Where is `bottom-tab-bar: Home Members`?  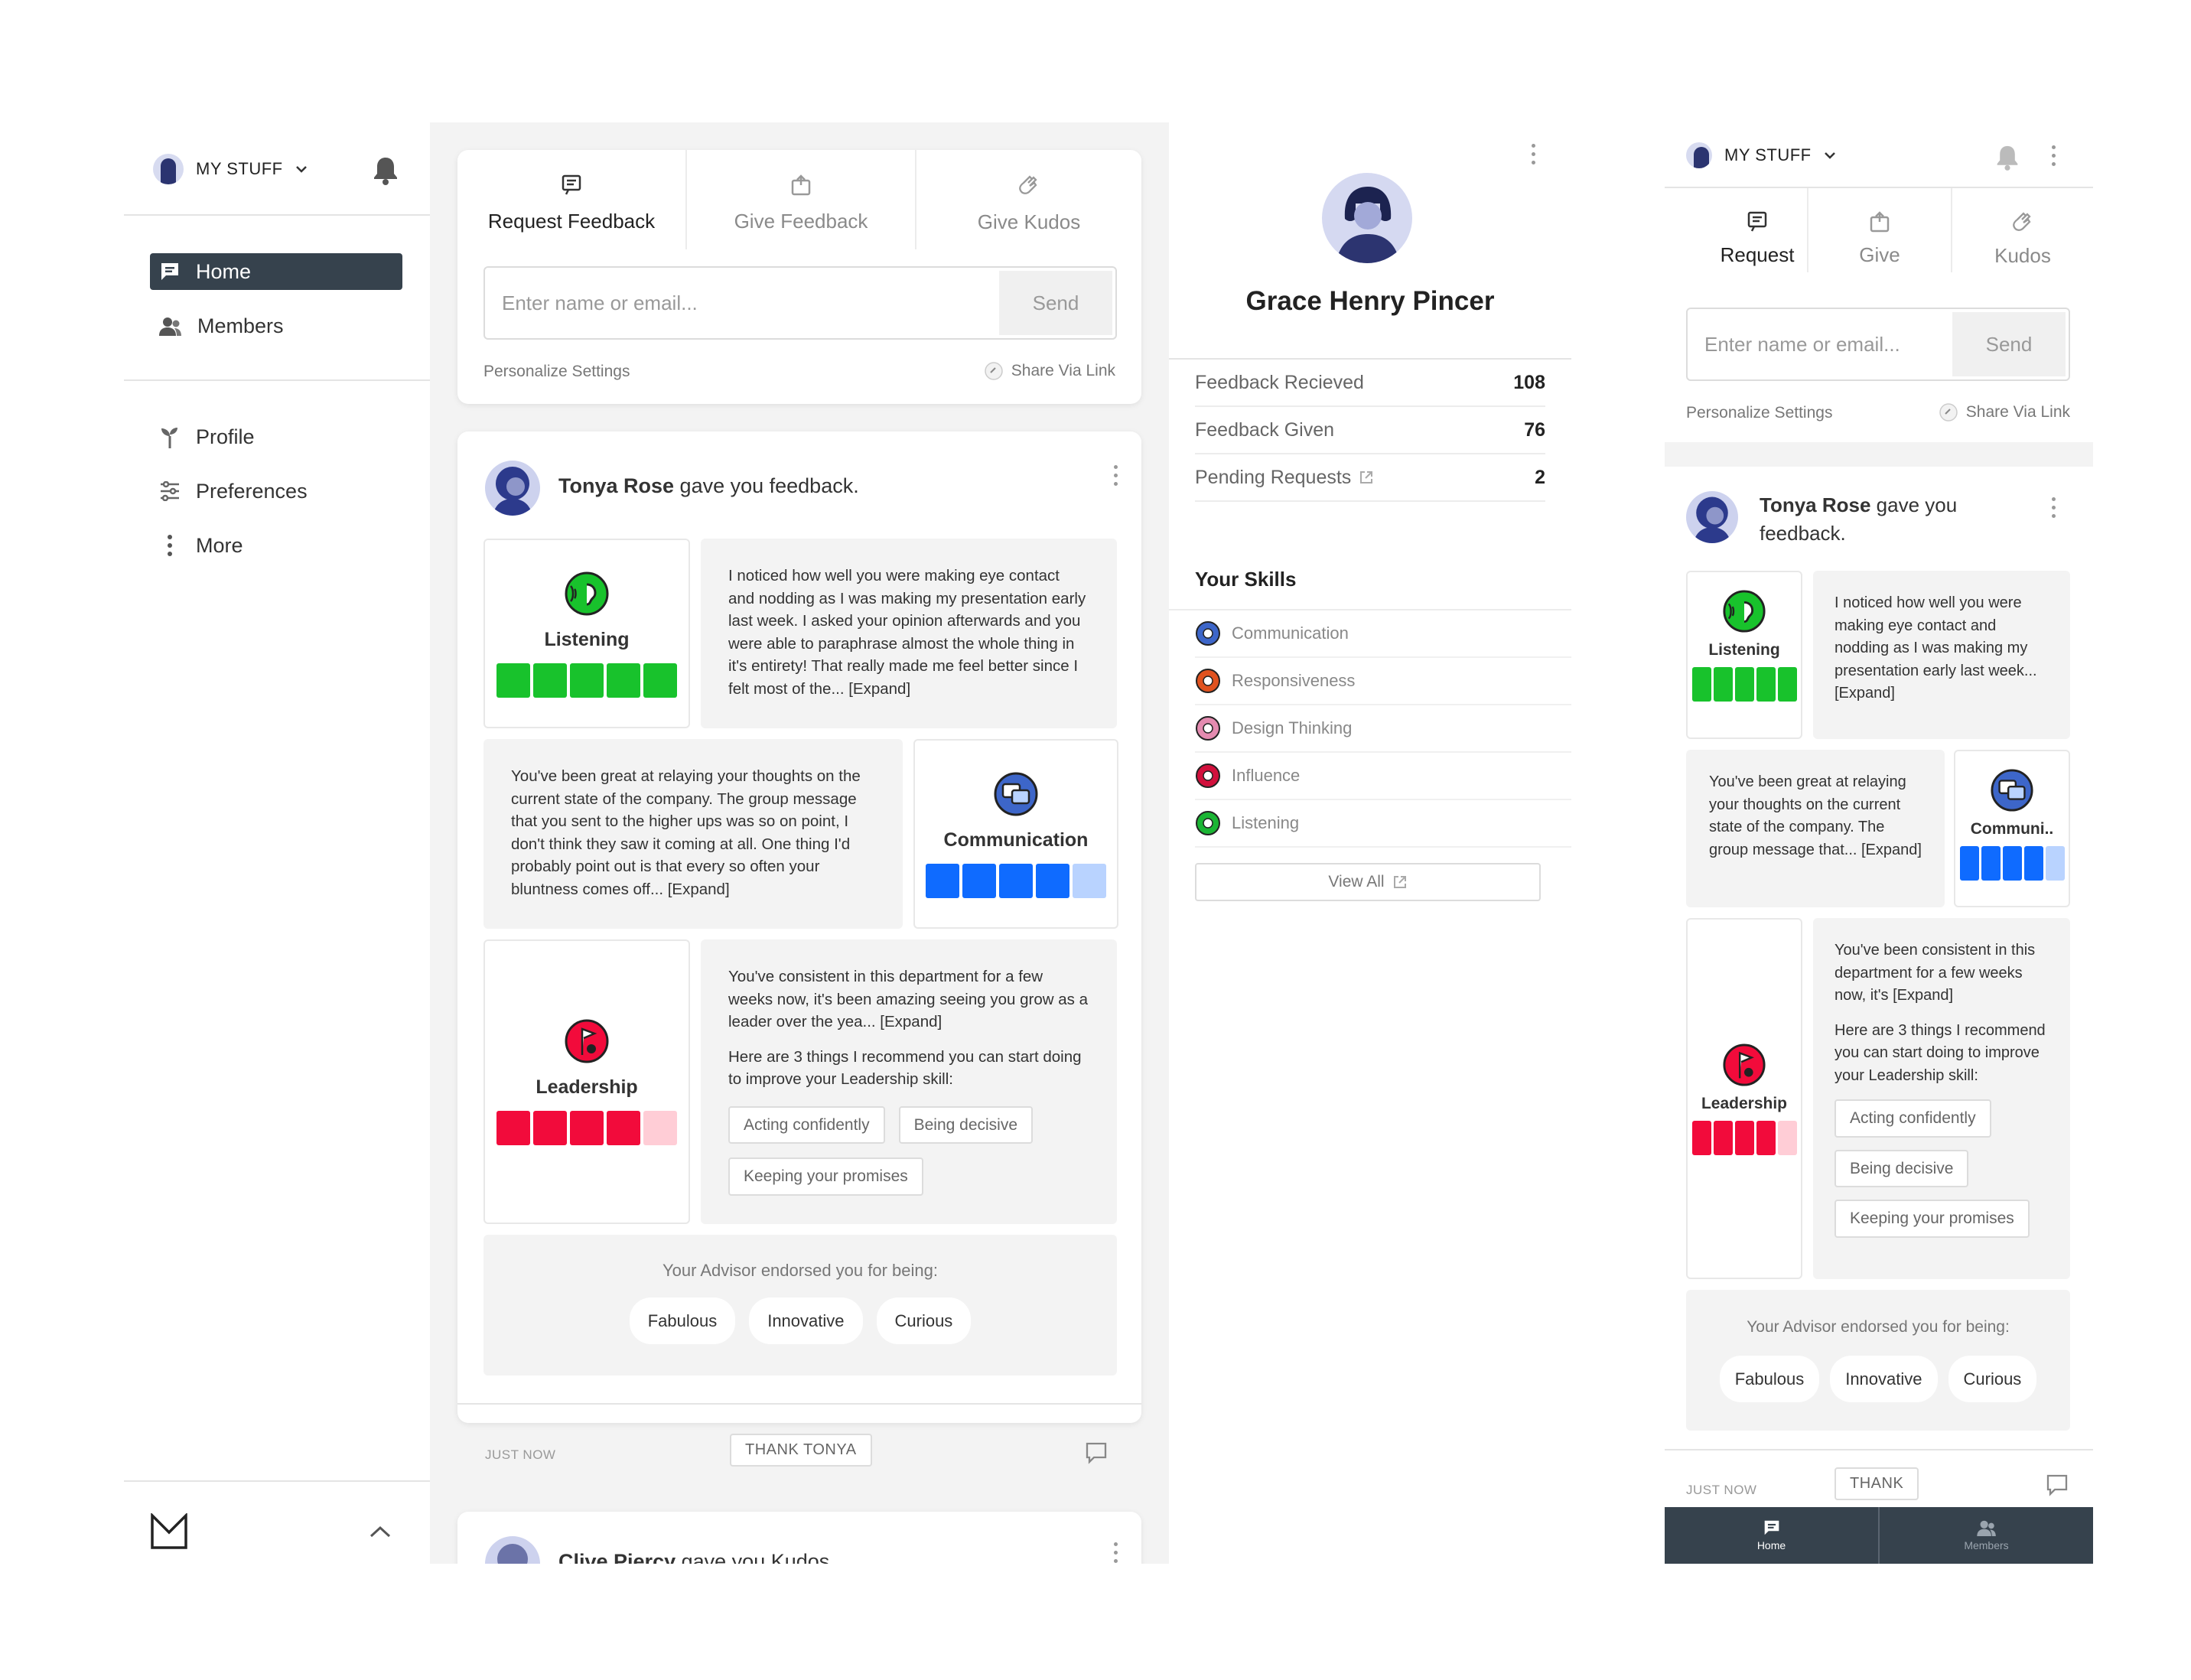 bottom-tab-bar: Home Members is located at coordinates (1879, 1535).